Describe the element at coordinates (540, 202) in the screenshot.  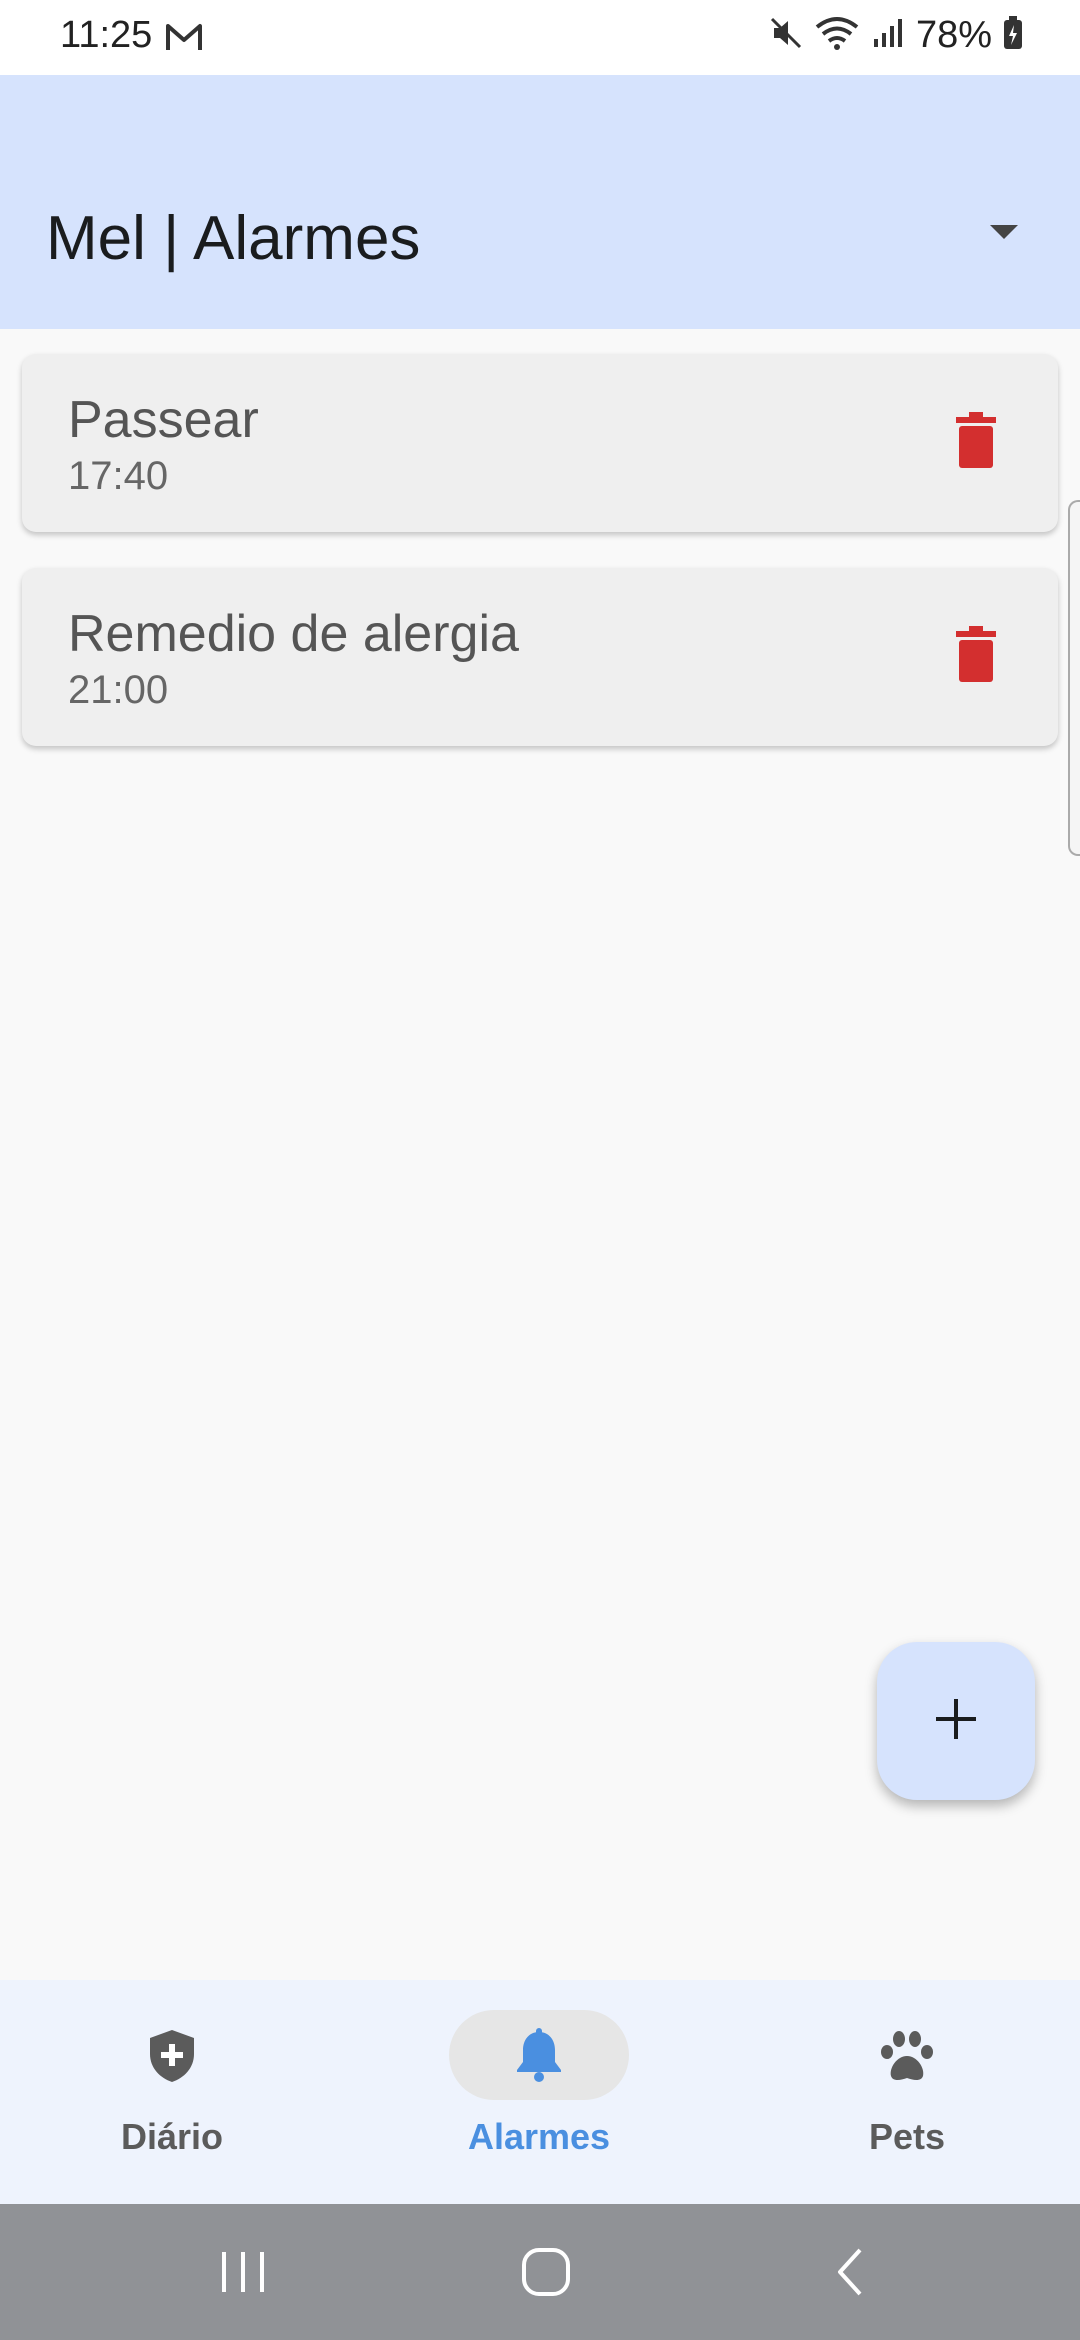
I see `app-header: Mel | Alarmes` at that location.